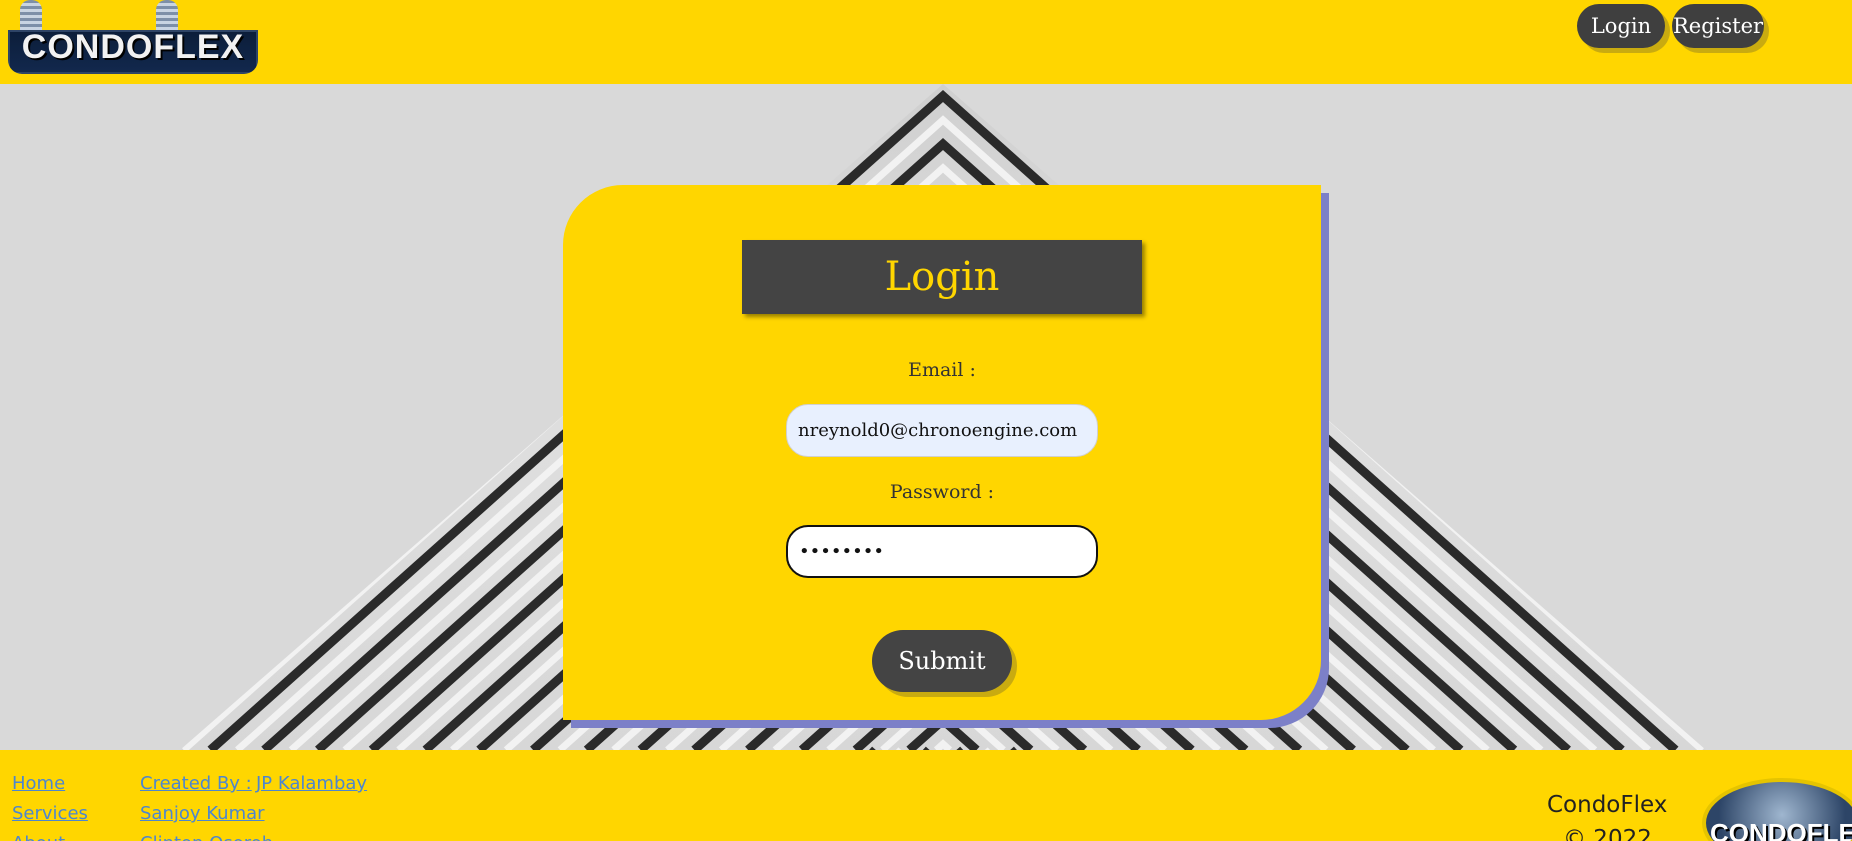  Describe the element at coordinates (202, 813) in the screenshot. I see `footer-author-link: Sanjoy Kumar` at that location.